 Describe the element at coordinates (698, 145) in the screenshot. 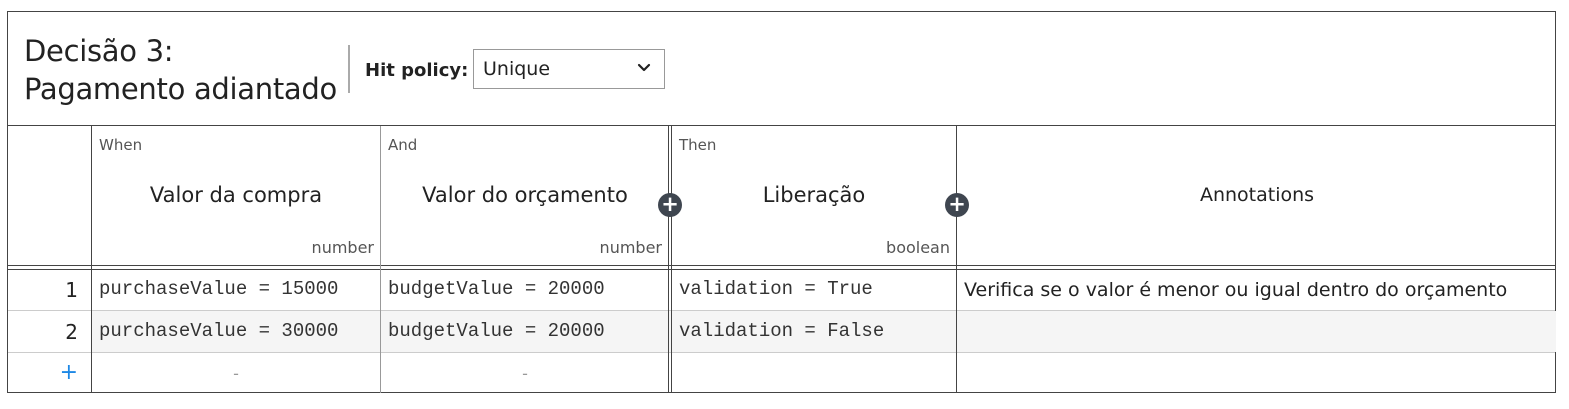

I see `clause-label-then: Then` at that location.